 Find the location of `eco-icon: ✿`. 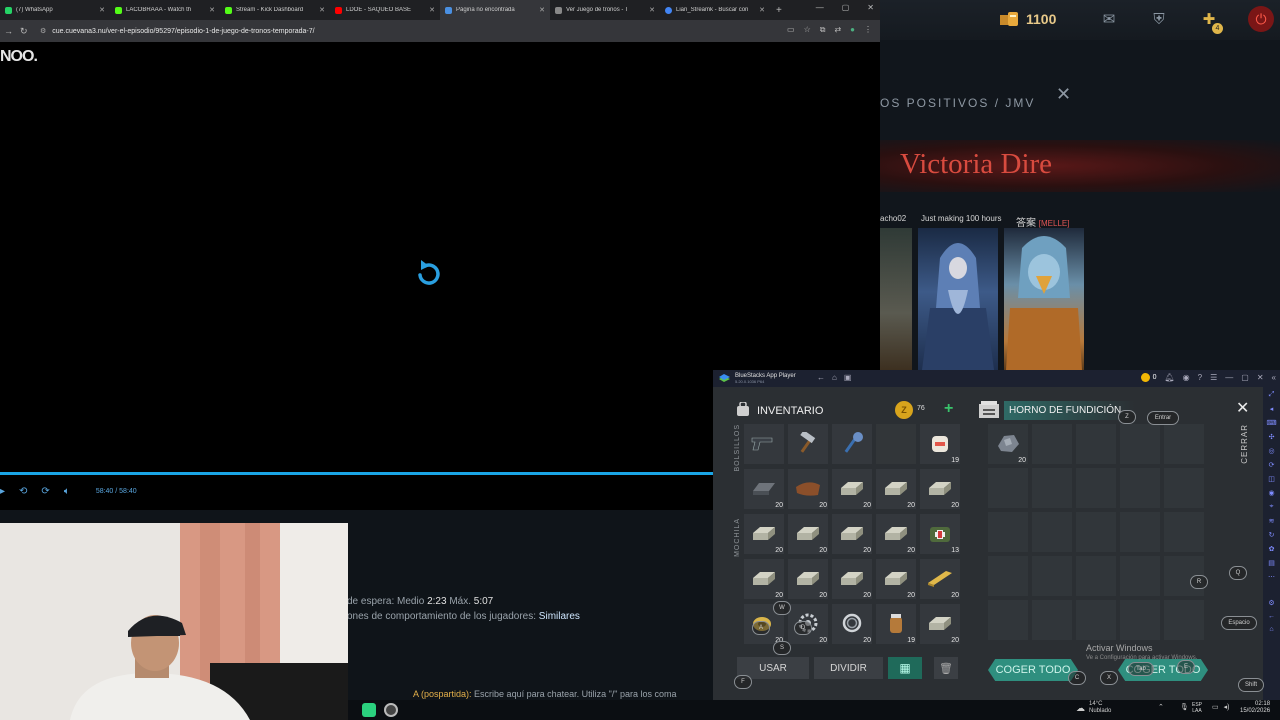

eco-icon: ✿ is located at coordinates (1272, 549).